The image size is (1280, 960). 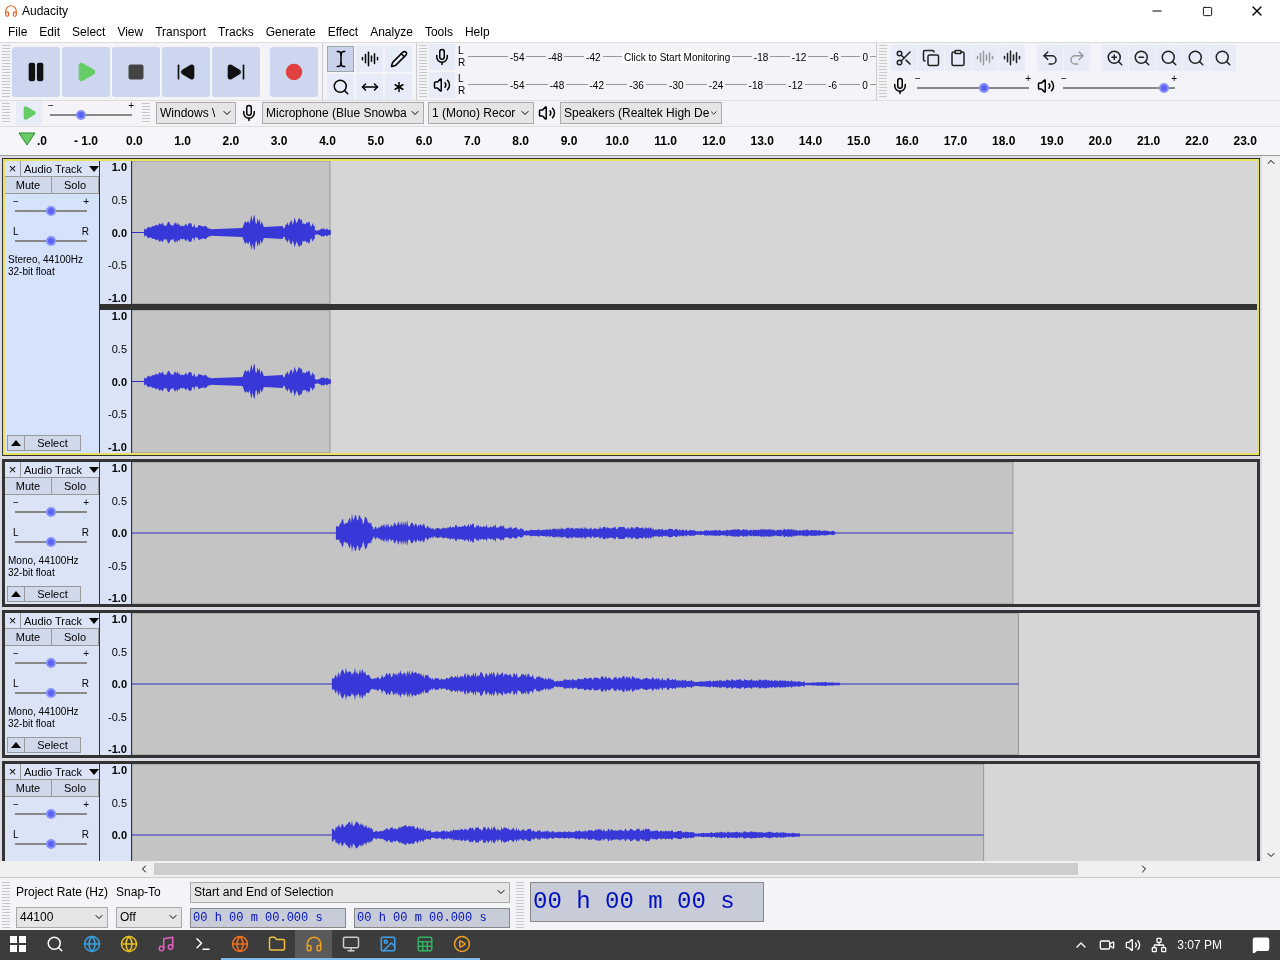 What do you see at coordinates (1012, 57) in the screenshot?
I see `silence-button` at bounding box center [1012, 57].